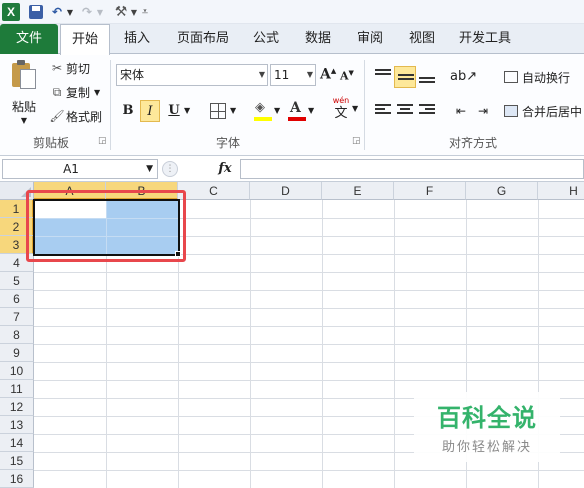 The image size is (584, 488). I want to click on paste-icon, so click(24, 75).